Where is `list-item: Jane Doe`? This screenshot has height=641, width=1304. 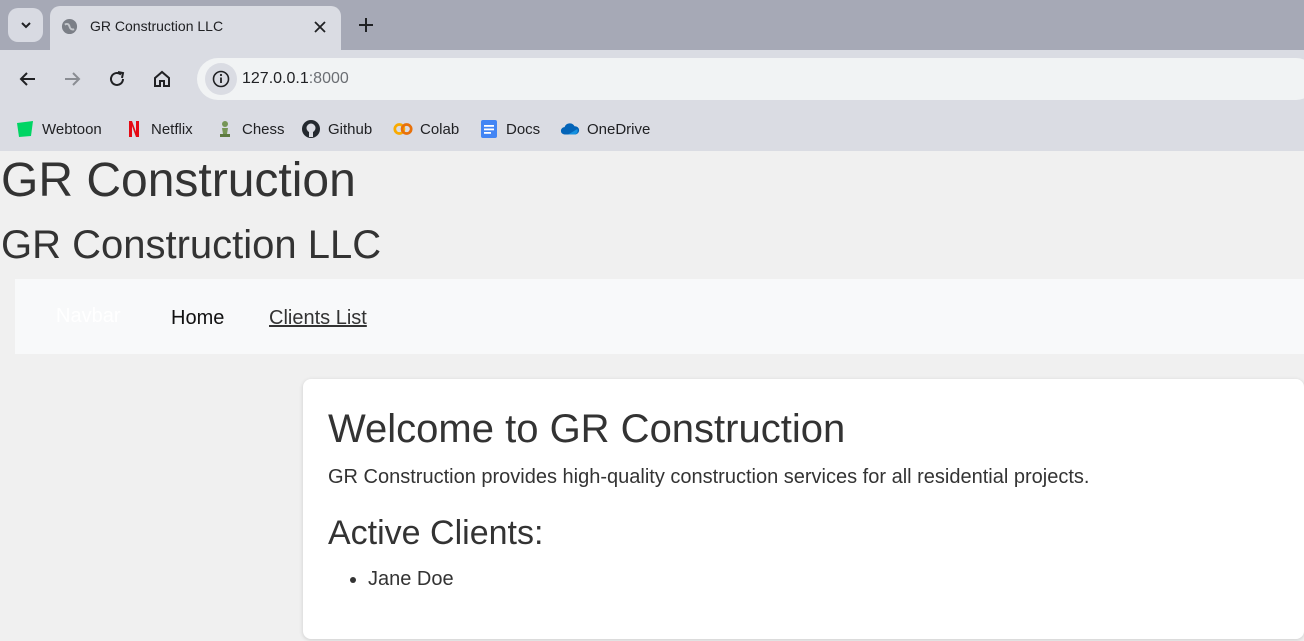
list-item: Jane Doe is located at coordinates (411, 579).